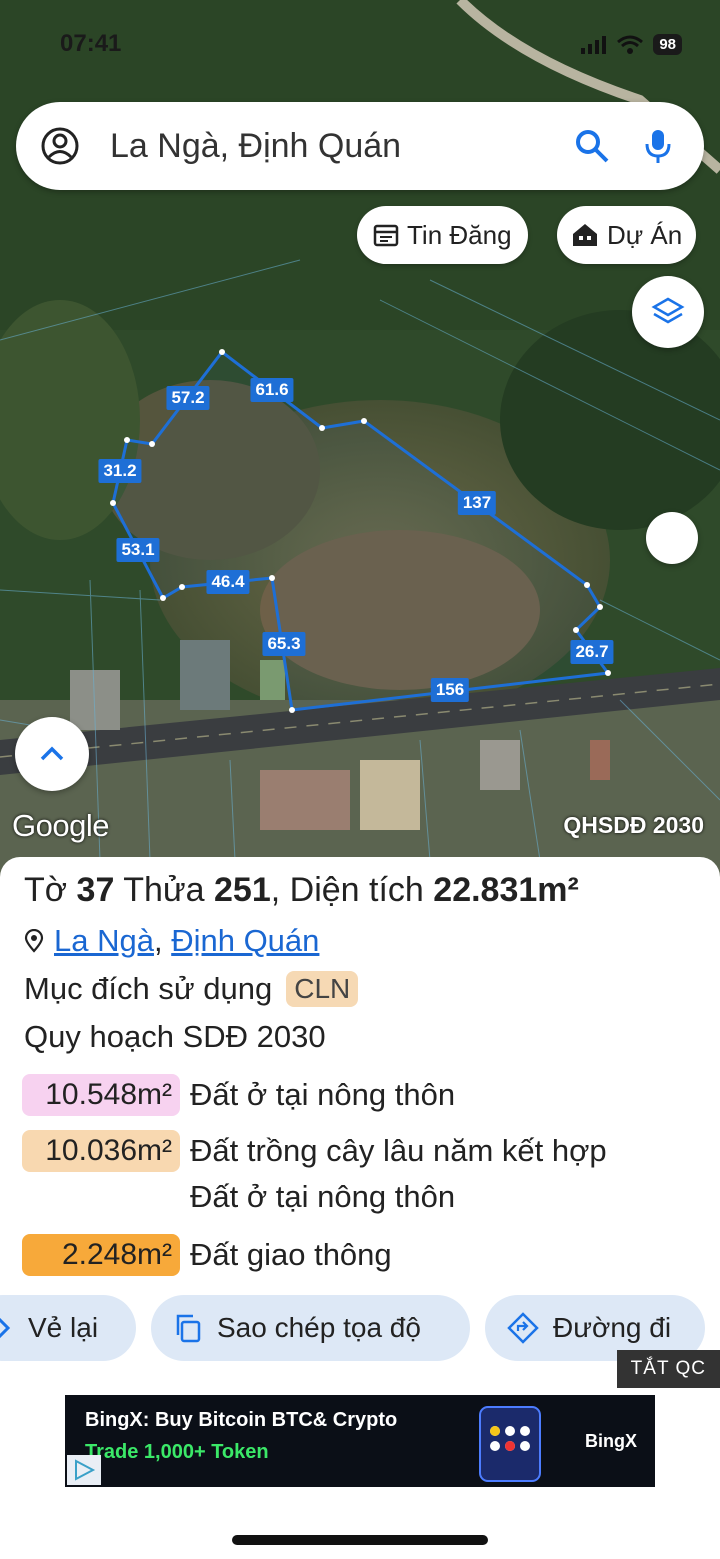 This screenshot has width=720, height=1559. Describe the element at coordinates (645, 234) in the screenshot. I see `projects-label: Dự Án` at that location.